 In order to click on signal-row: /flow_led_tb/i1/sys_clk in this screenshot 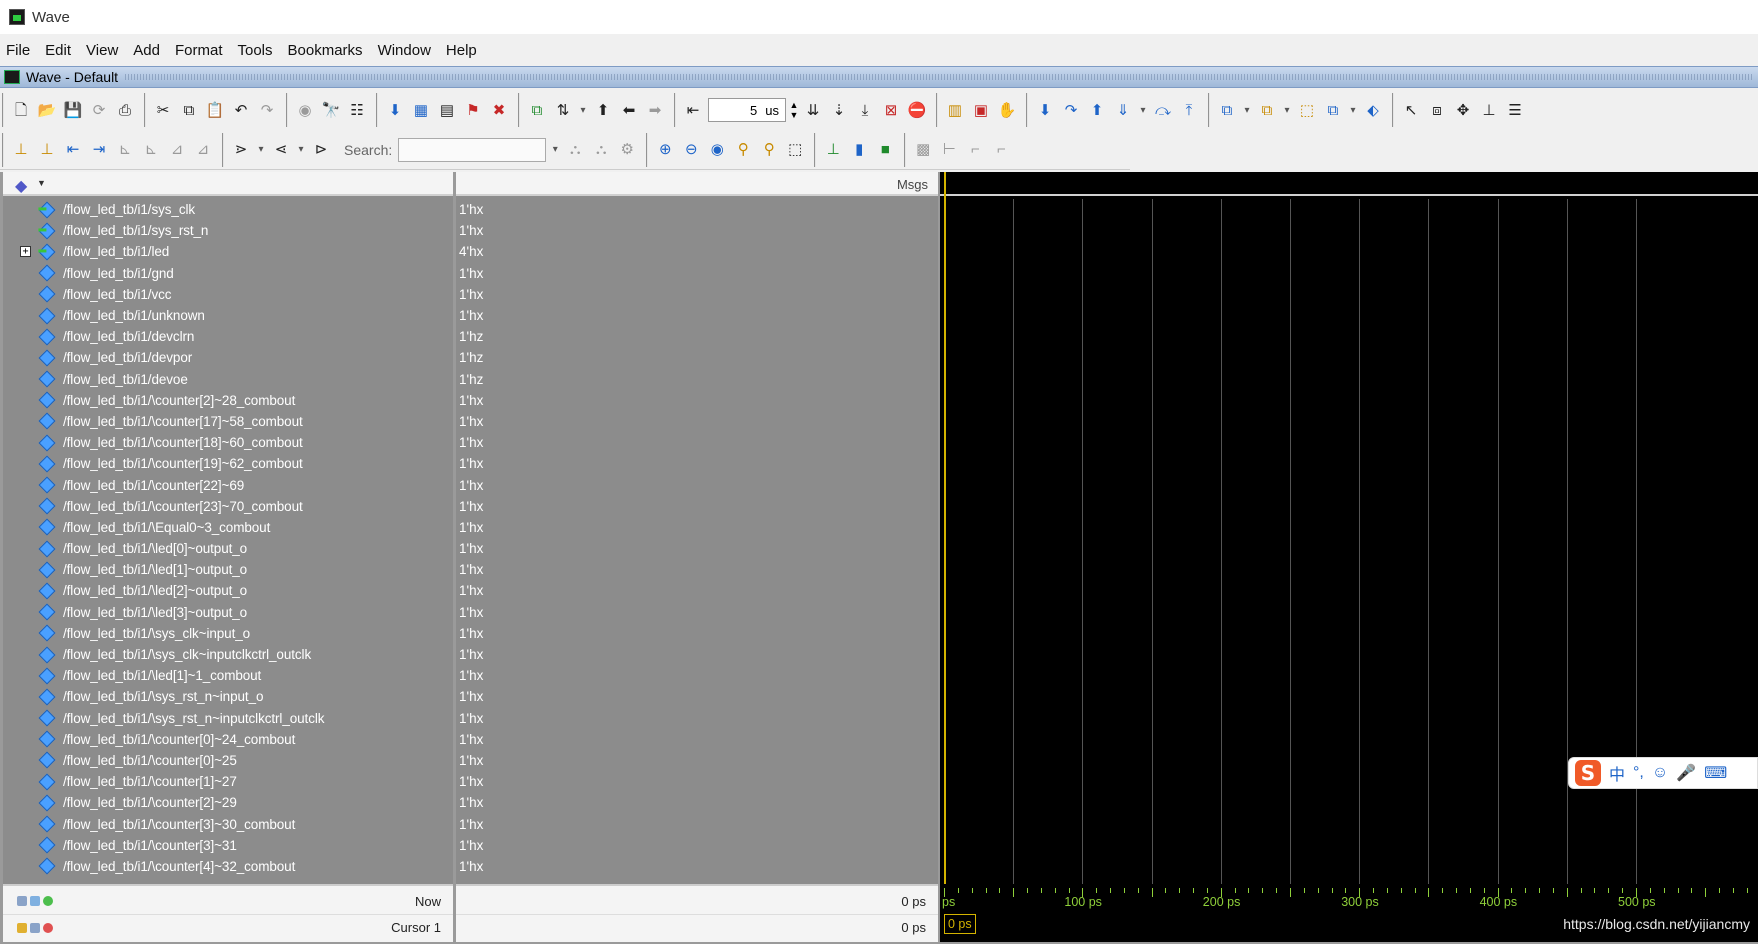, I will do `click(228, 209)`.